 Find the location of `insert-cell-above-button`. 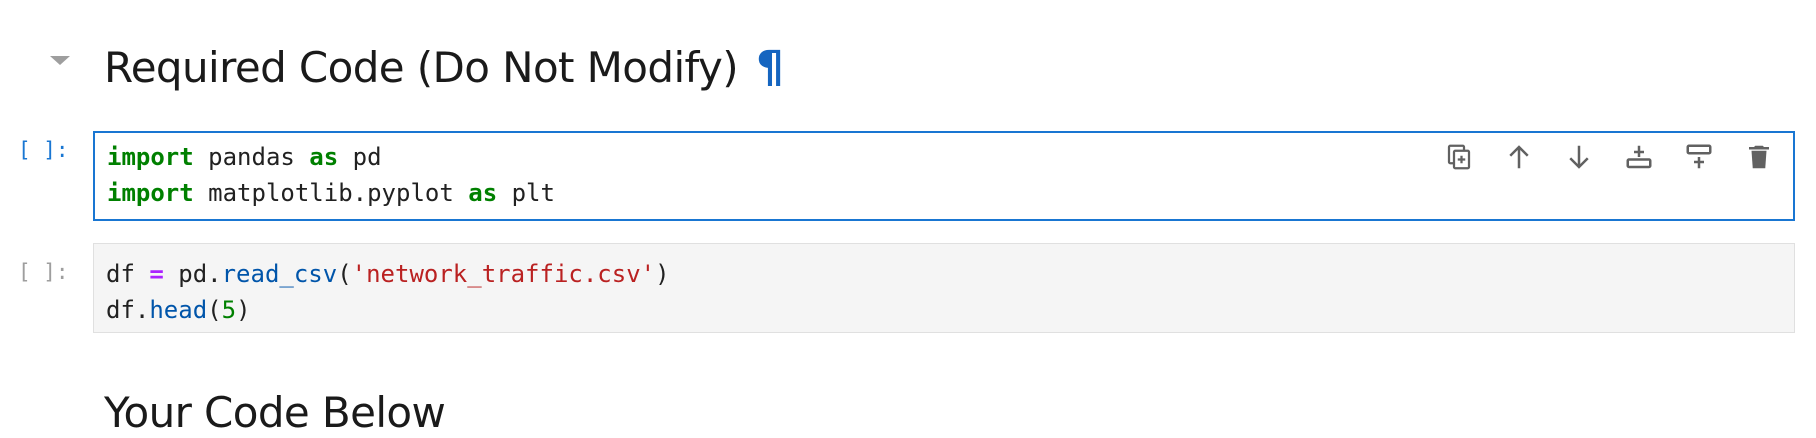

insert-cell-above-button is located at coordinates (1699, 157).